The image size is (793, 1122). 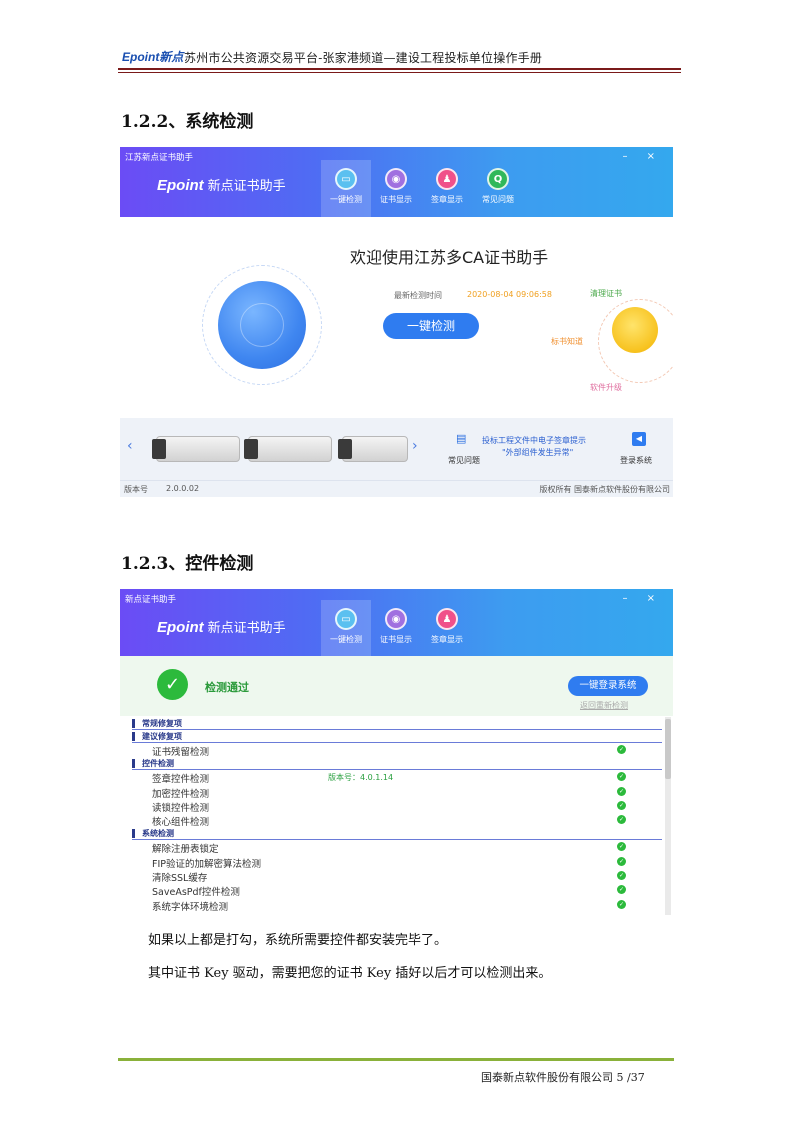 I want to click on header-rule-thin, so click(x=399, y=72).